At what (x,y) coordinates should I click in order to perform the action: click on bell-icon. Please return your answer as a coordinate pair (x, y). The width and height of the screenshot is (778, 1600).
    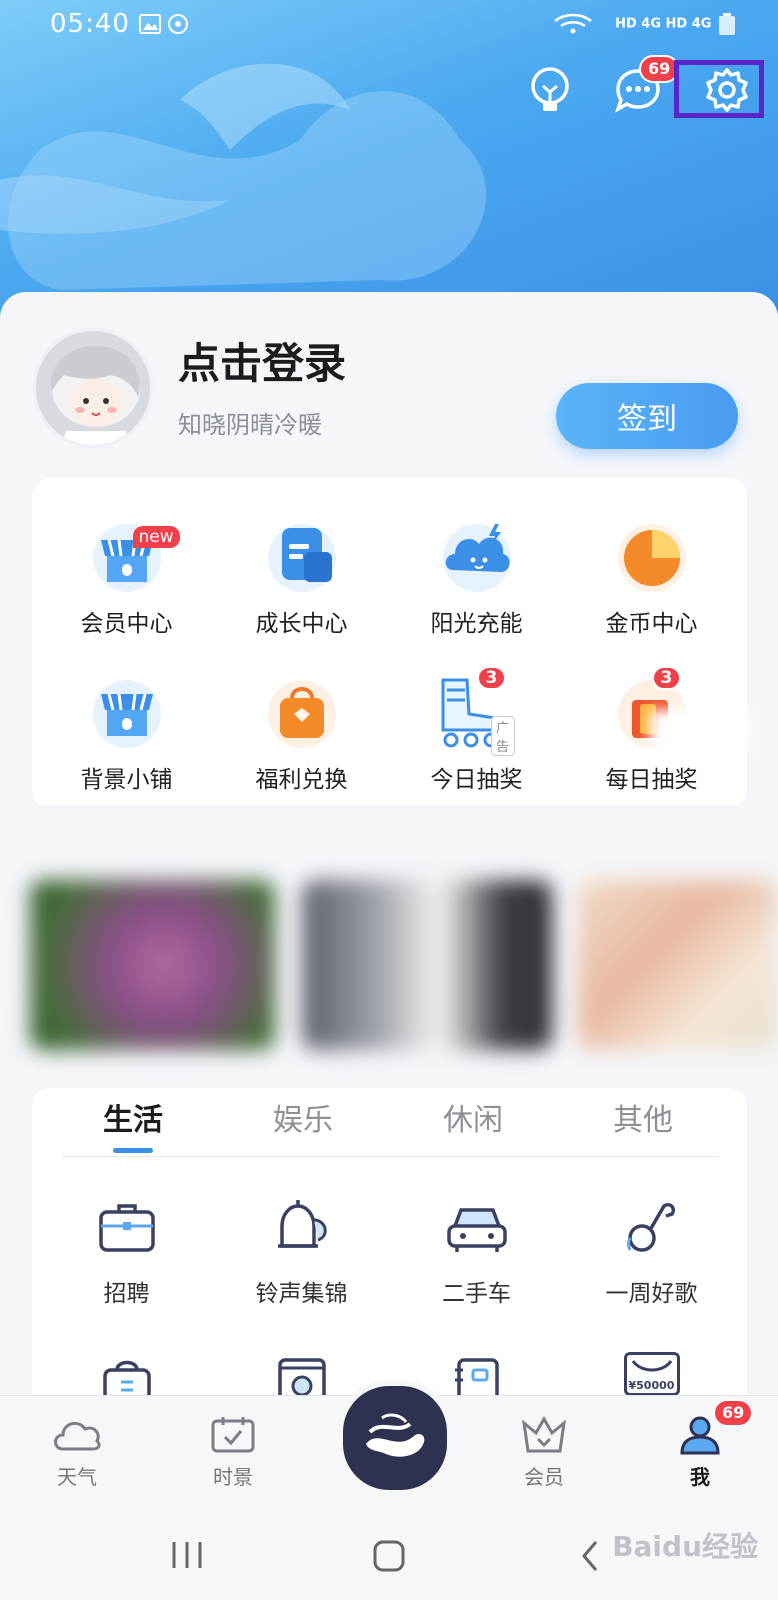
    Looking at the image, I should click on (302, 1228).